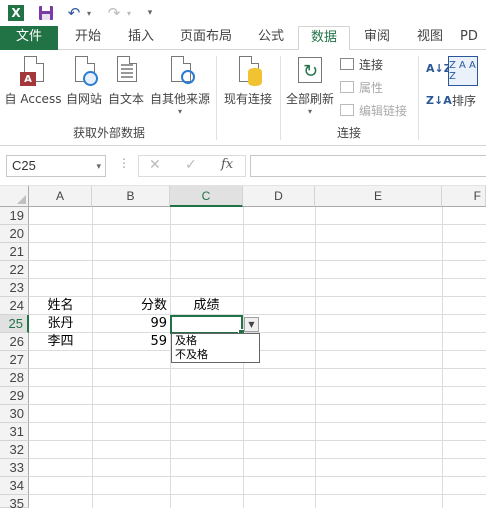 The height and width of the screenshot is (513, 486). Describe the element at coordinates (14, 486) in the screenshot. I see `row-header: 34` at that location.